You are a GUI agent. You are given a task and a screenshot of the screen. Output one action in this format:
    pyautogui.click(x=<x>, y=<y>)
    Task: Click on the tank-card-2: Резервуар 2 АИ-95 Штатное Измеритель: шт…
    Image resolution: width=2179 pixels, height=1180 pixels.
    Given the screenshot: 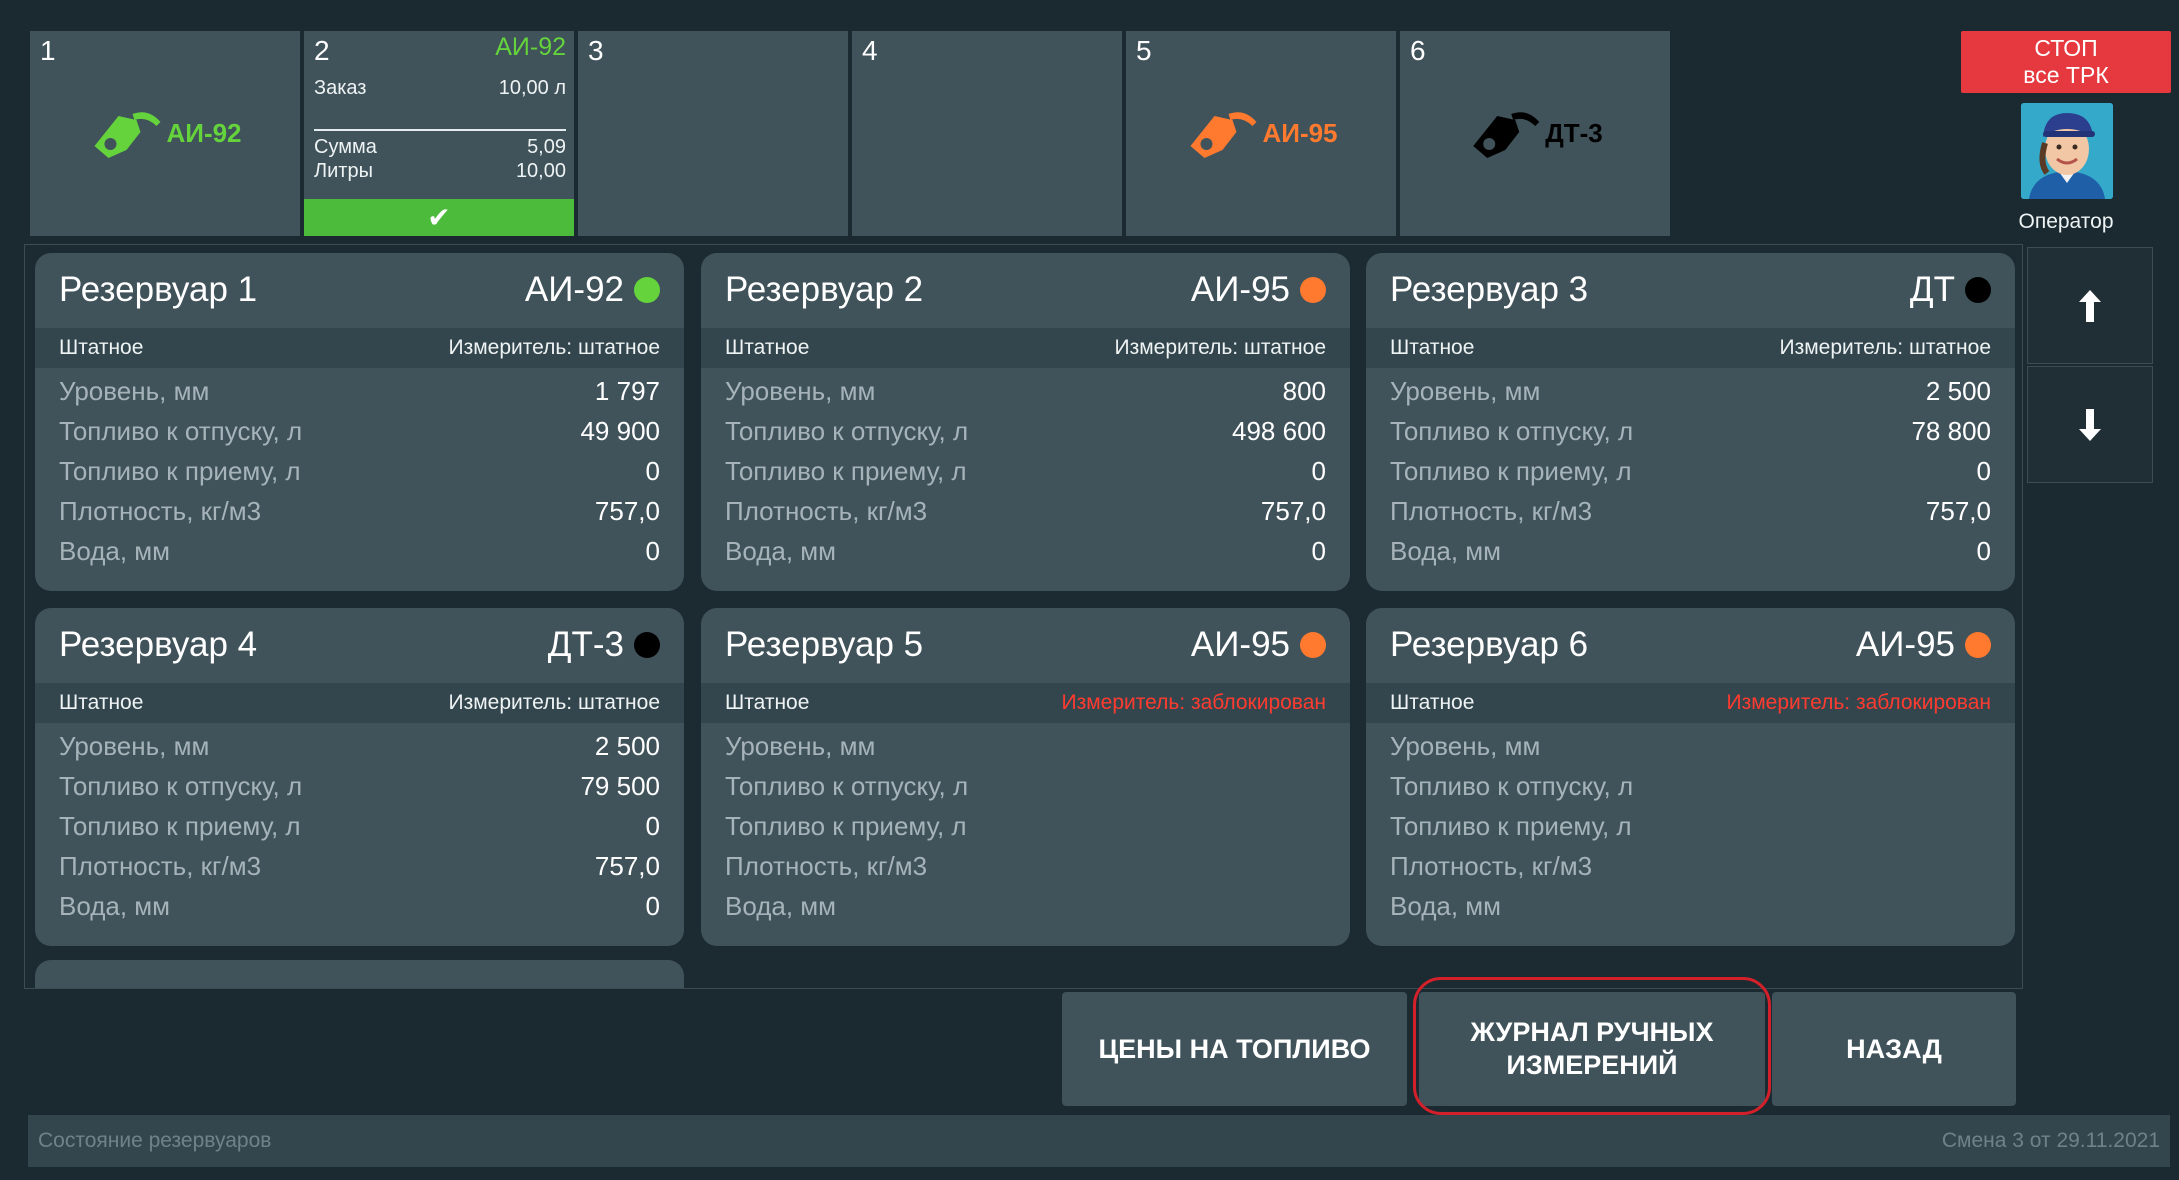 What is the action you would take?
    pyautogui.click(x=1025, y=422)
    